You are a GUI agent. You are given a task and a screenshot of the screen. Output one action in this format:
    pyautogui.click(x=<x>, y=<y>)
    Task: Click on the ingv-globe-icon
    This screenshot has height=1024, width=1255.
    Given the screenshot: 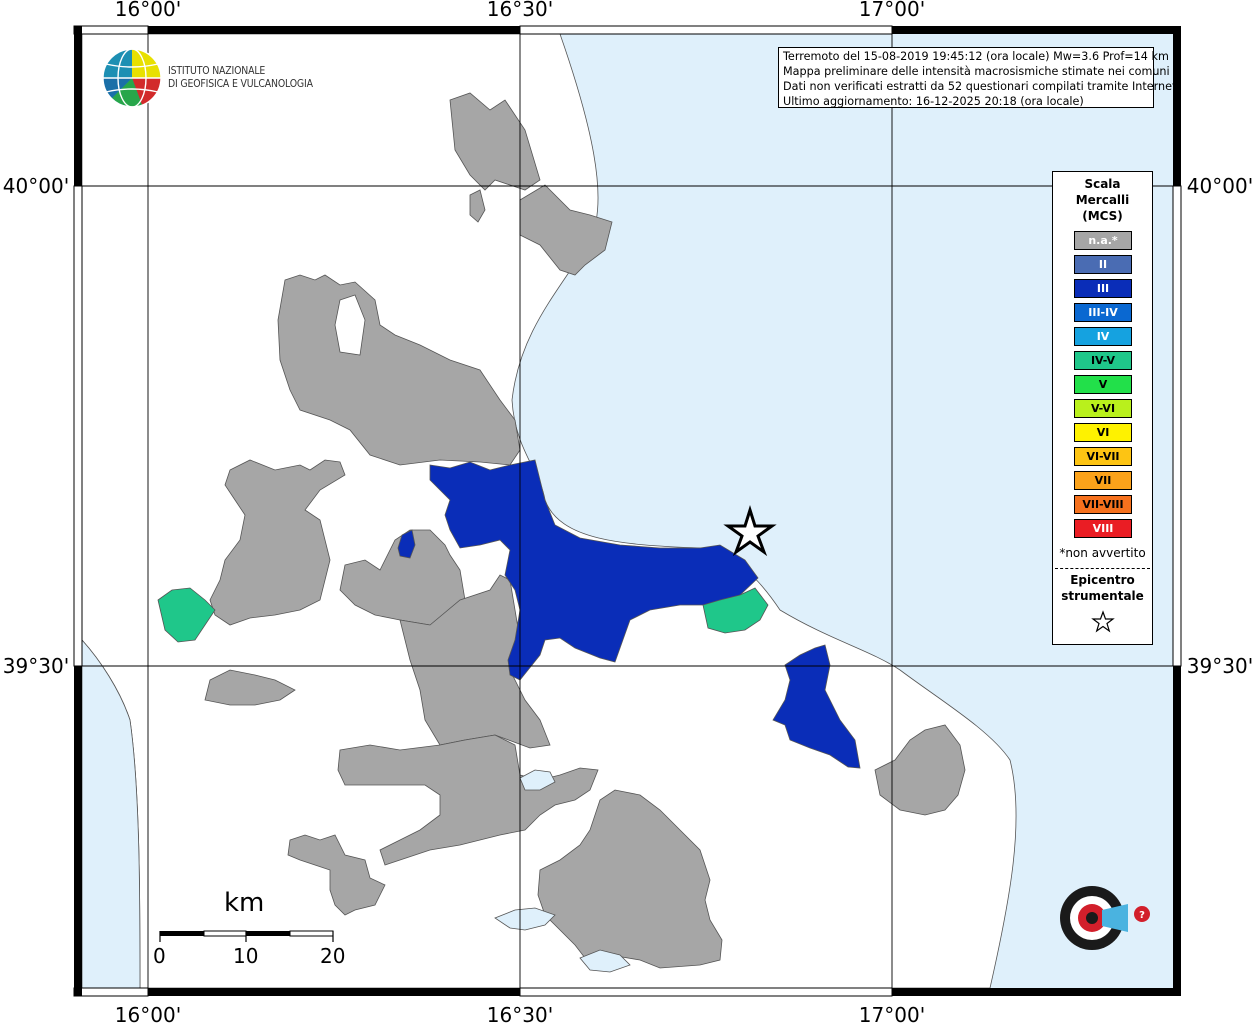 What is the action you would take?
    pyautogui.click(x=132, y=78)
    